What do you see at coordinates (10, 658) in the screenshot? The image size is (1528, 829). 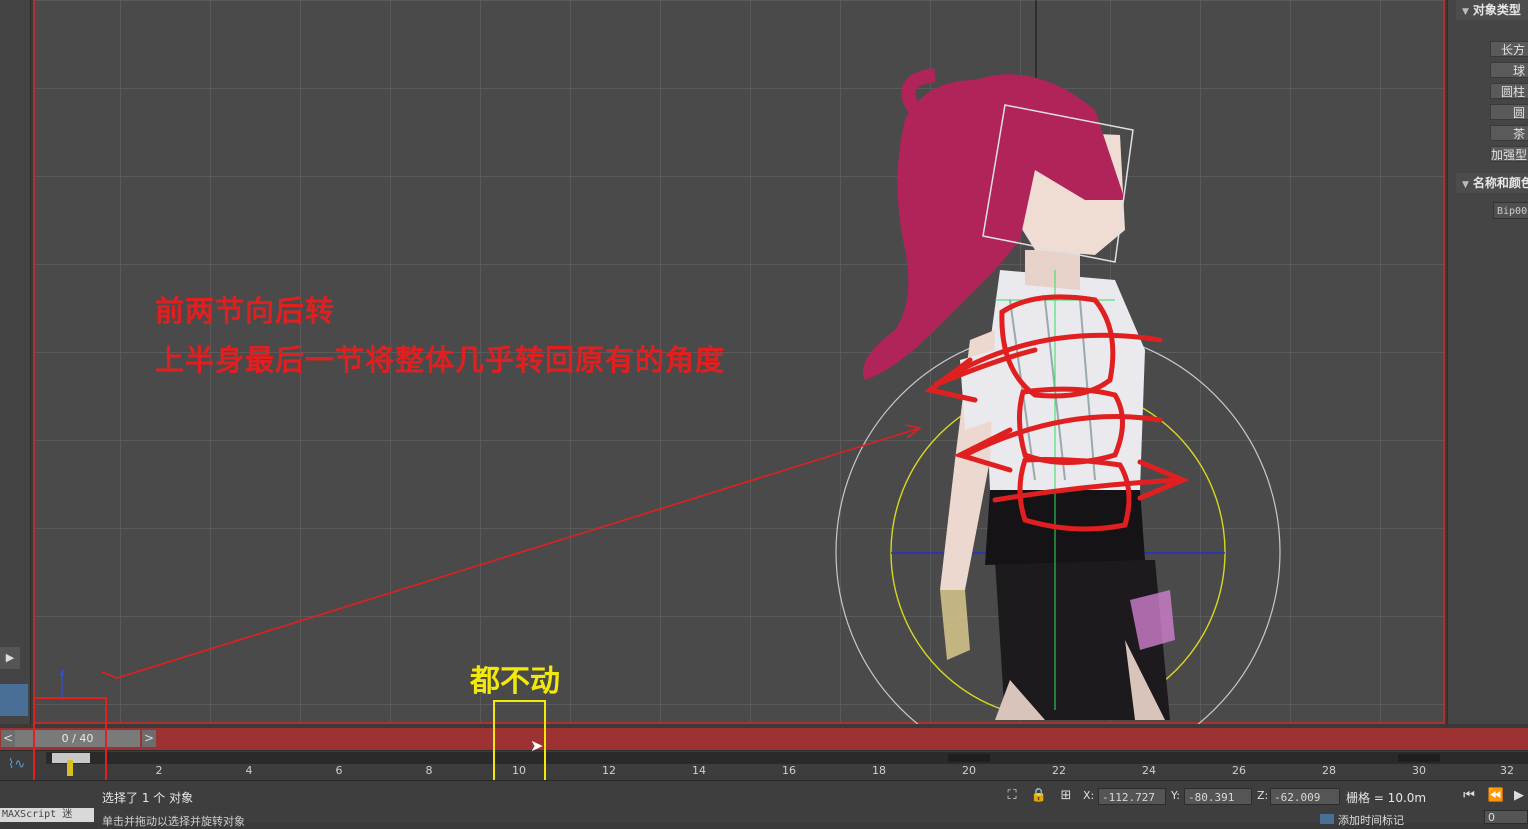 I see `play-icon: ▶` at bounding box center [10, 658].